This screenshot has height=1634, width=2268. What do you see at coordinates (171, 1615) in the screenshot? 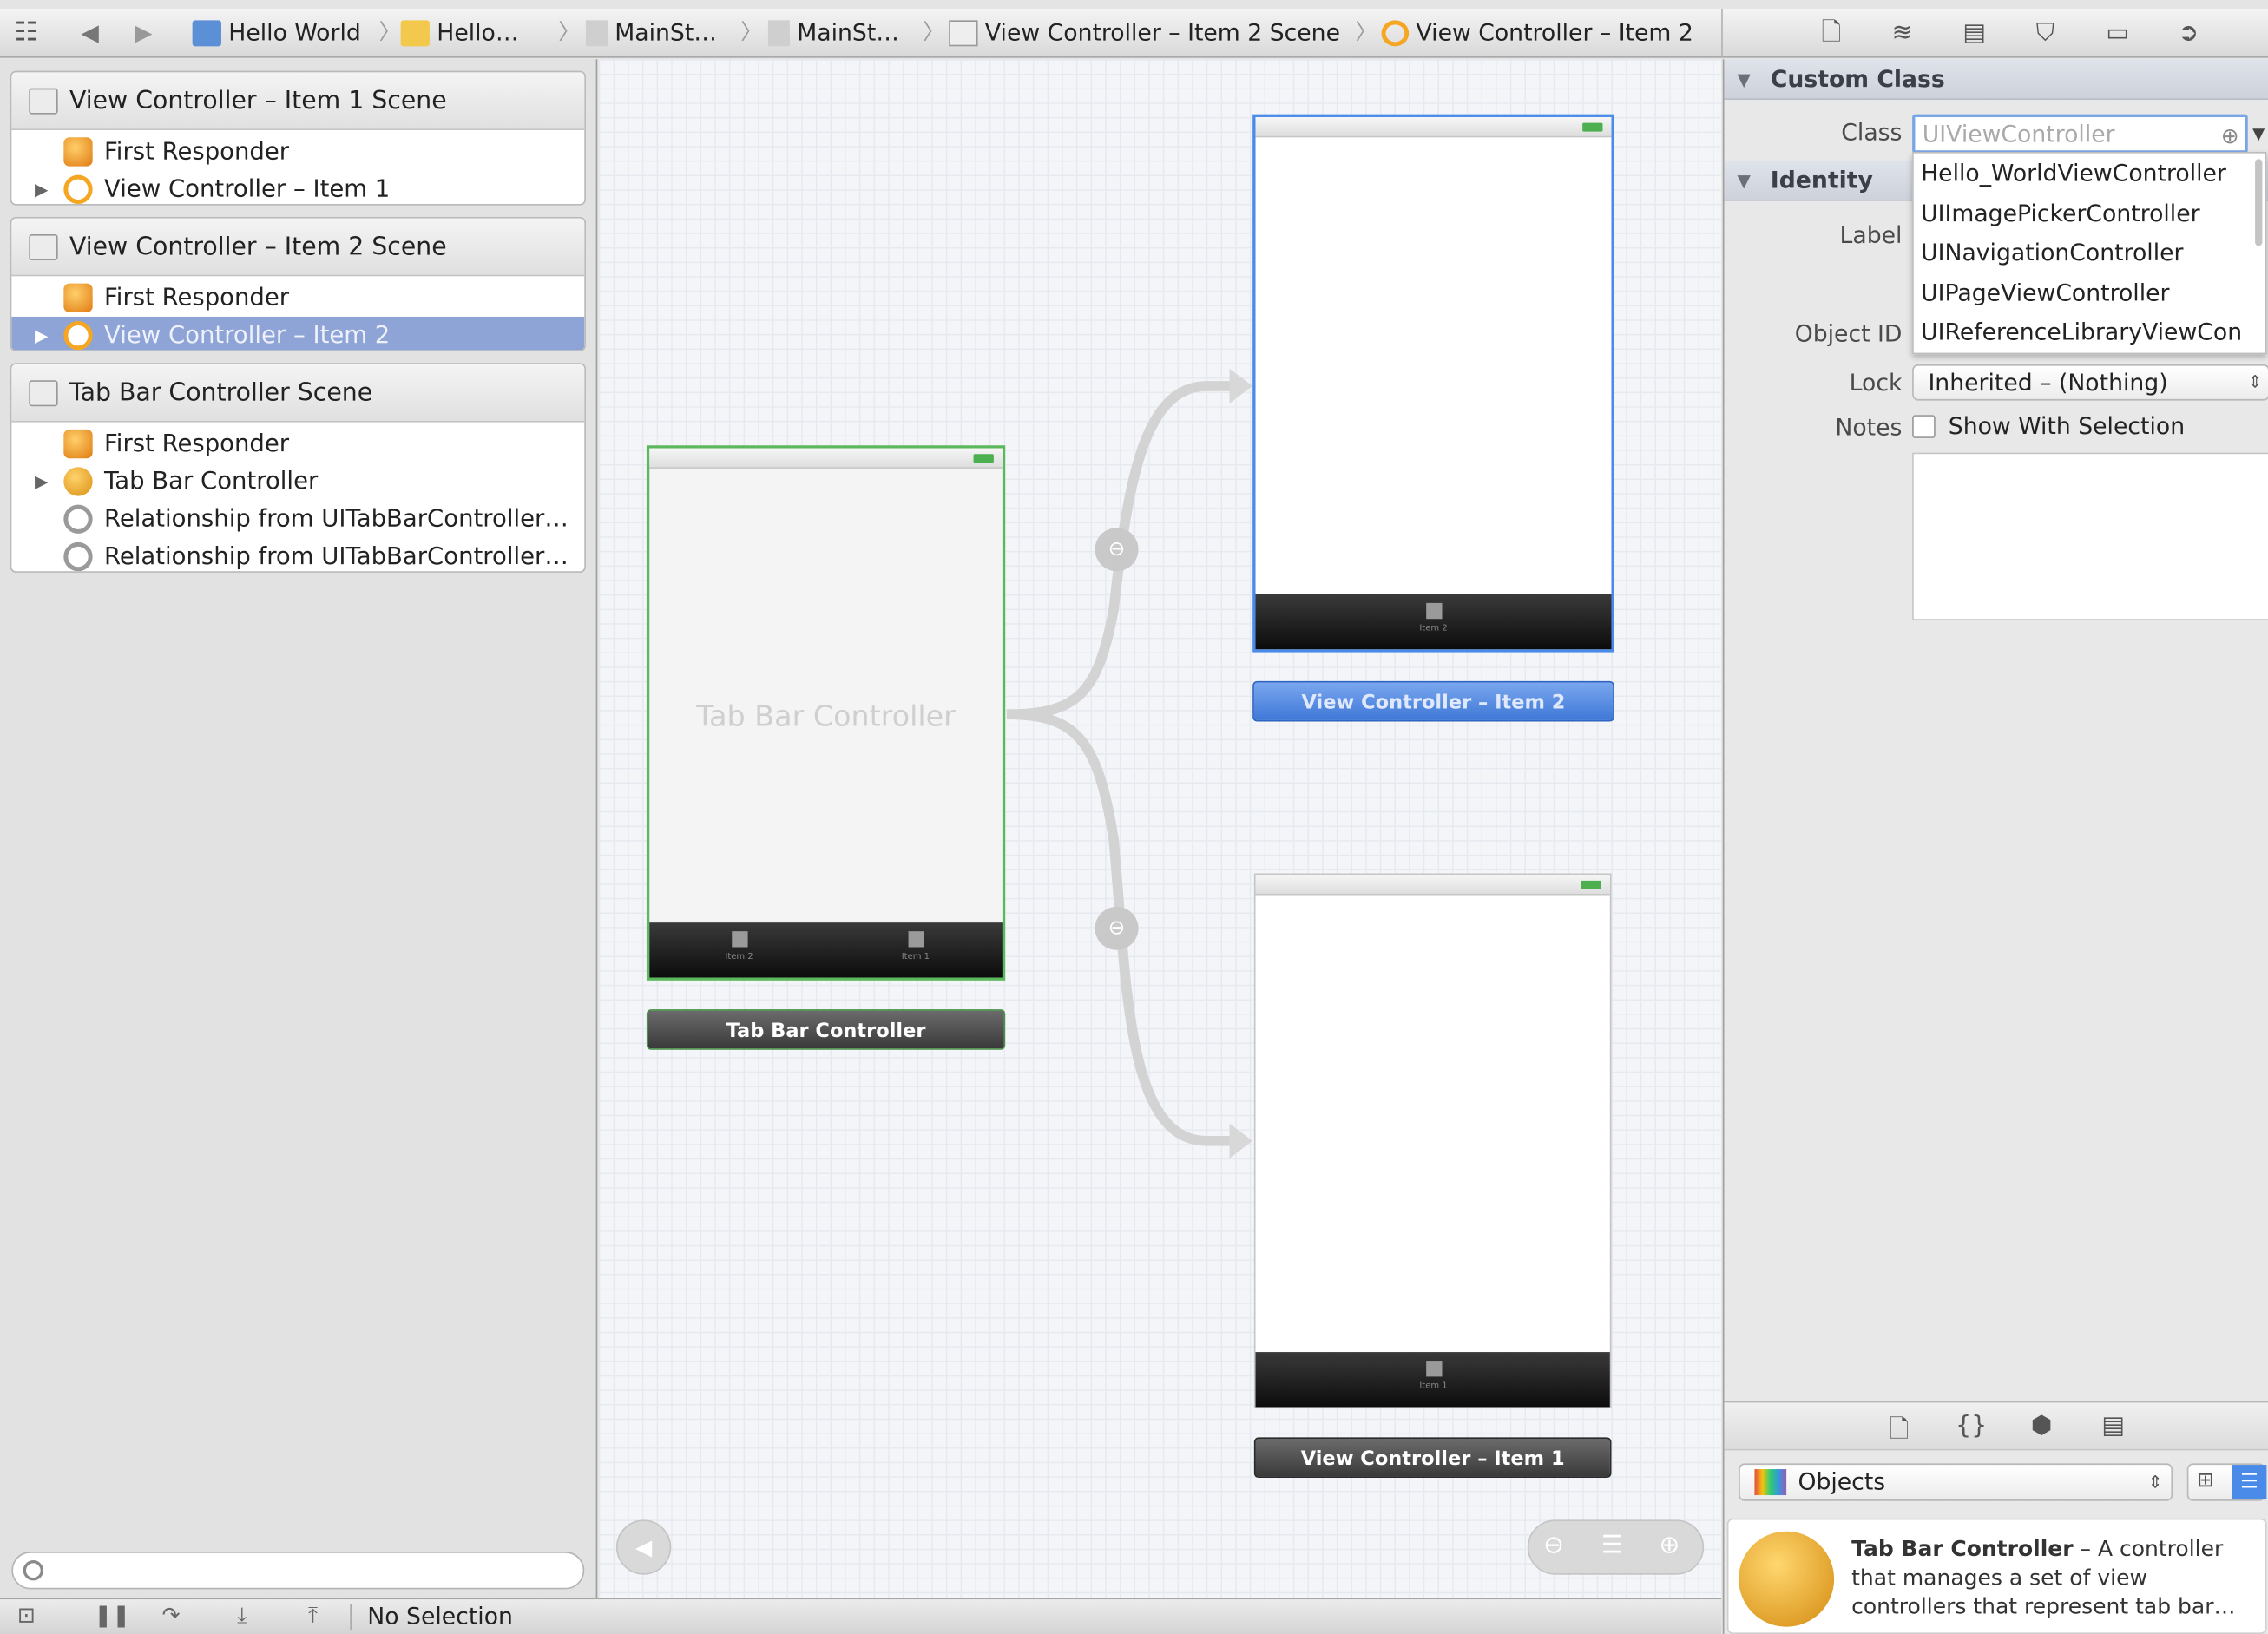
I see `step-over-icon: ↷` at bounding box center [171, 1615].